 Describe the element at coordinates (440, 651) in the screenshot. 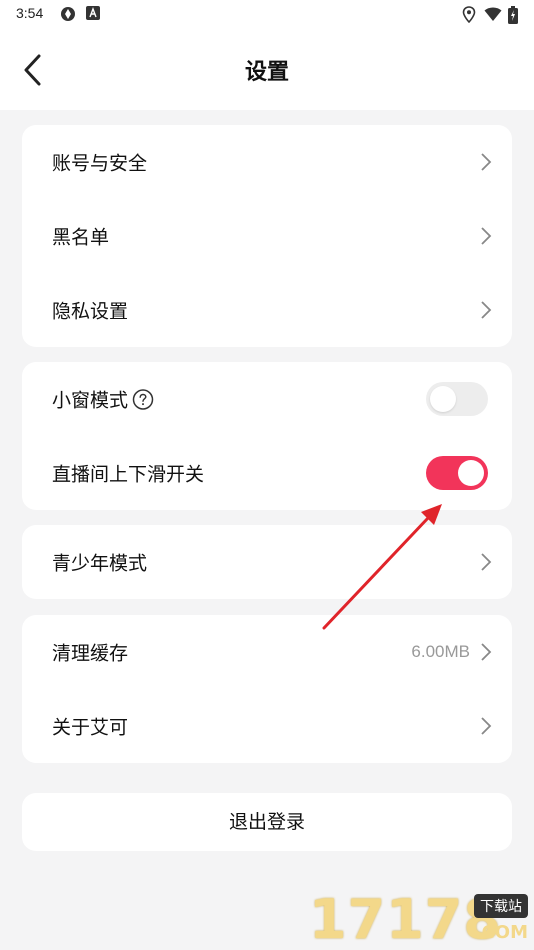

I see `cache-size-value: 6.00MB` at that location.